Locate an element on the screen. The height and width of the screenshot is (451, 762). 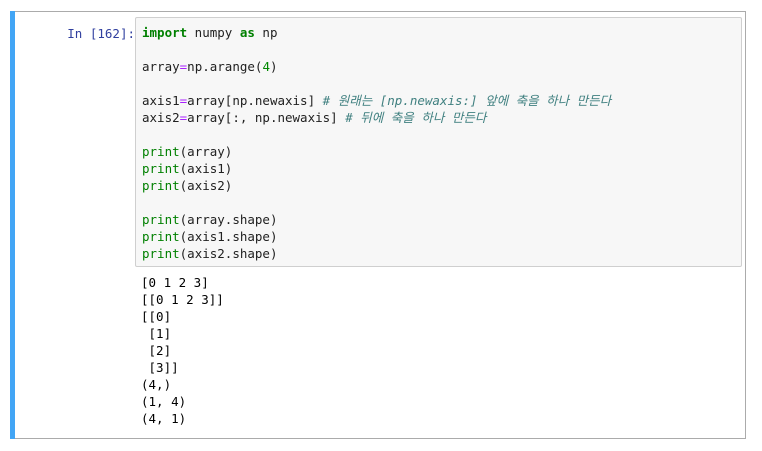
keyword: as is located at coordinates (247, 32).